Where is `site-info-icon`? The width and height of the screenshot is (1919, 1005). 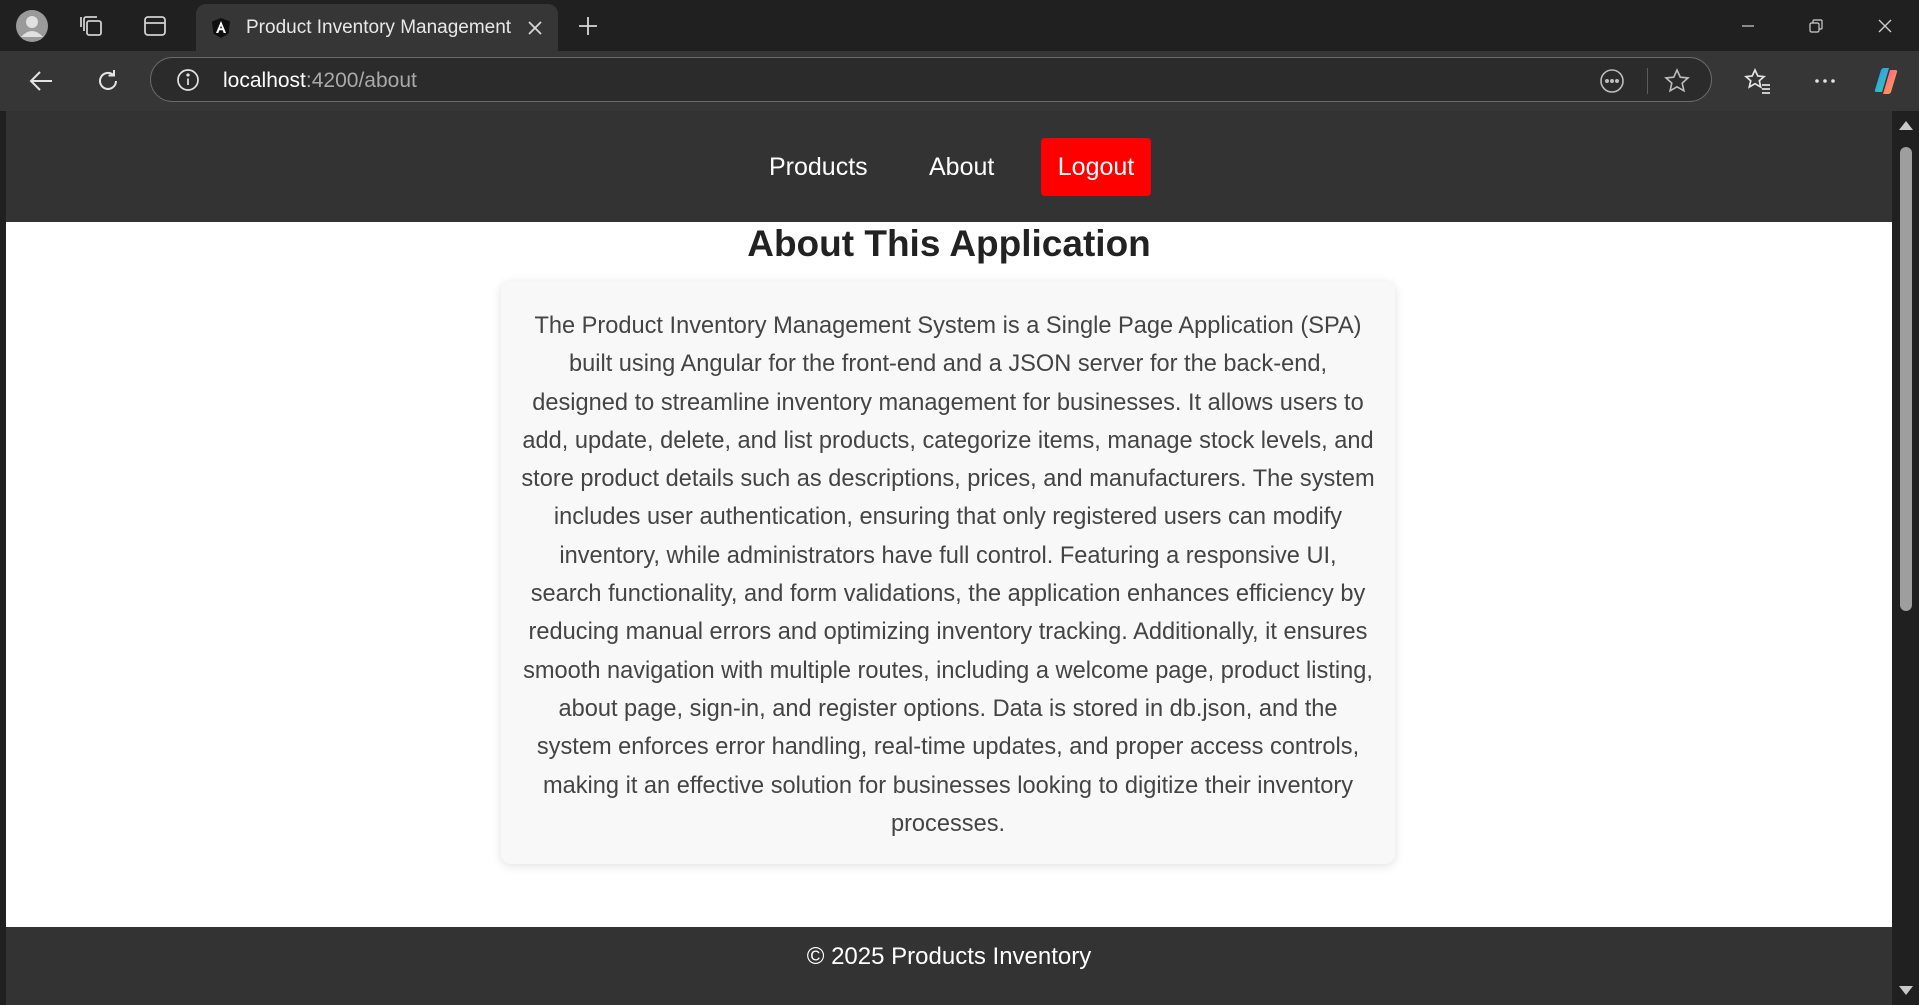
site-info-icon is located at coordinates (188, 80).